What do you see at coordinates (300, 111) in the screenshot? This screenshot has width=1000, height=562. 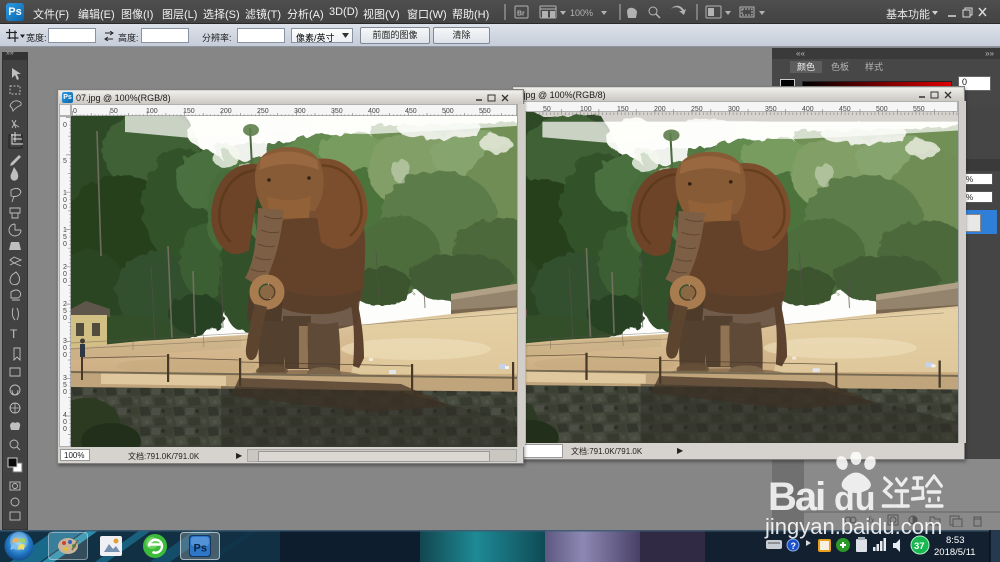 I see `svg-text: 300` at bounding box center [300, 111].